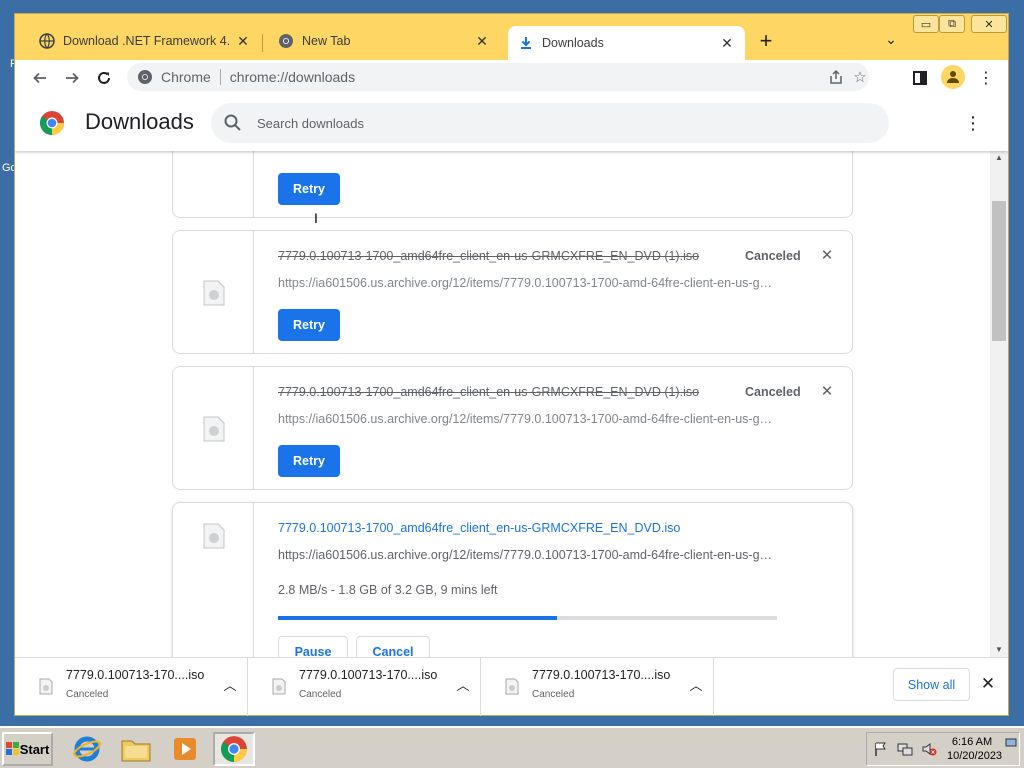 The image size is (1024, 768). I want to click on new-tab-button: +, so click(766, 41).